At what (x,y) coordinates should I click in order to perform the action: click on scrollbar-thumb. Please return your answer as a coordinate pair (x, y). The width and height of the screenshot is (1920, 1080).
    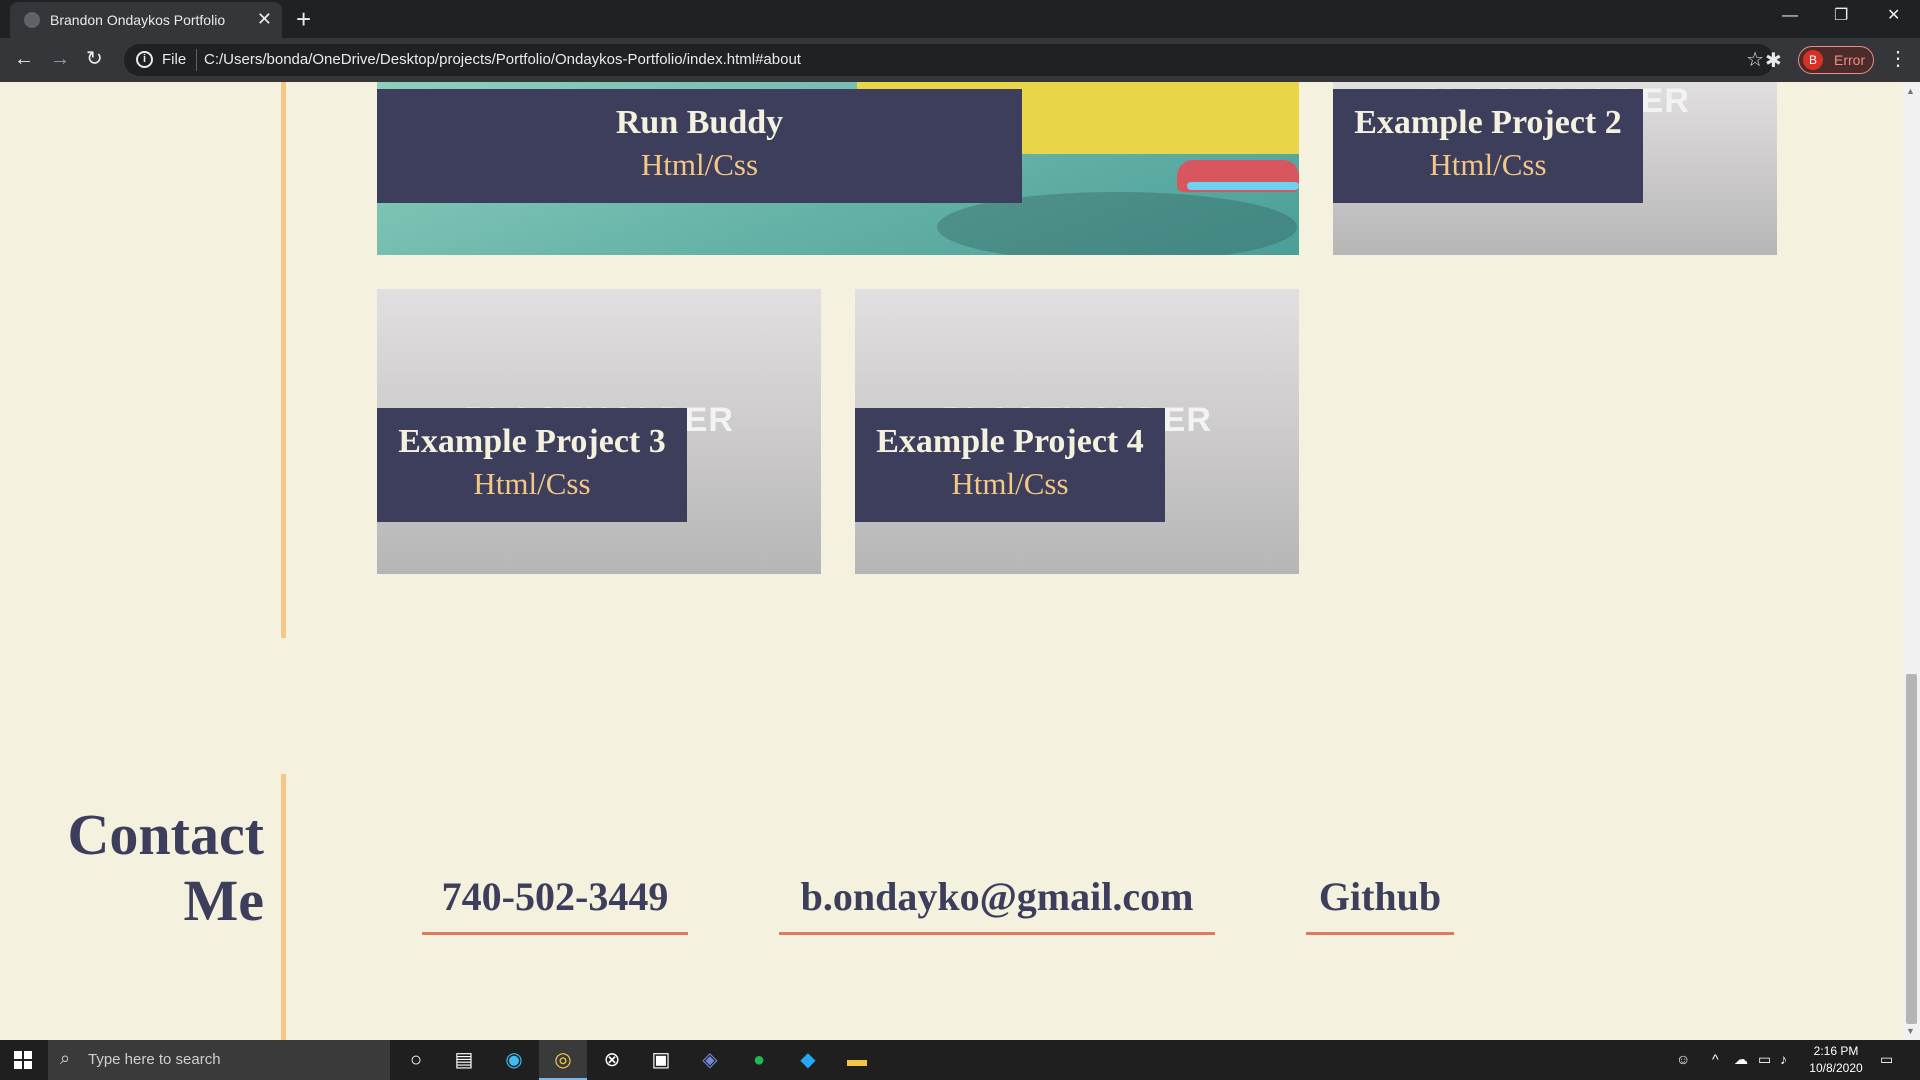
    Looking at the image, I should click on (1911, 849).